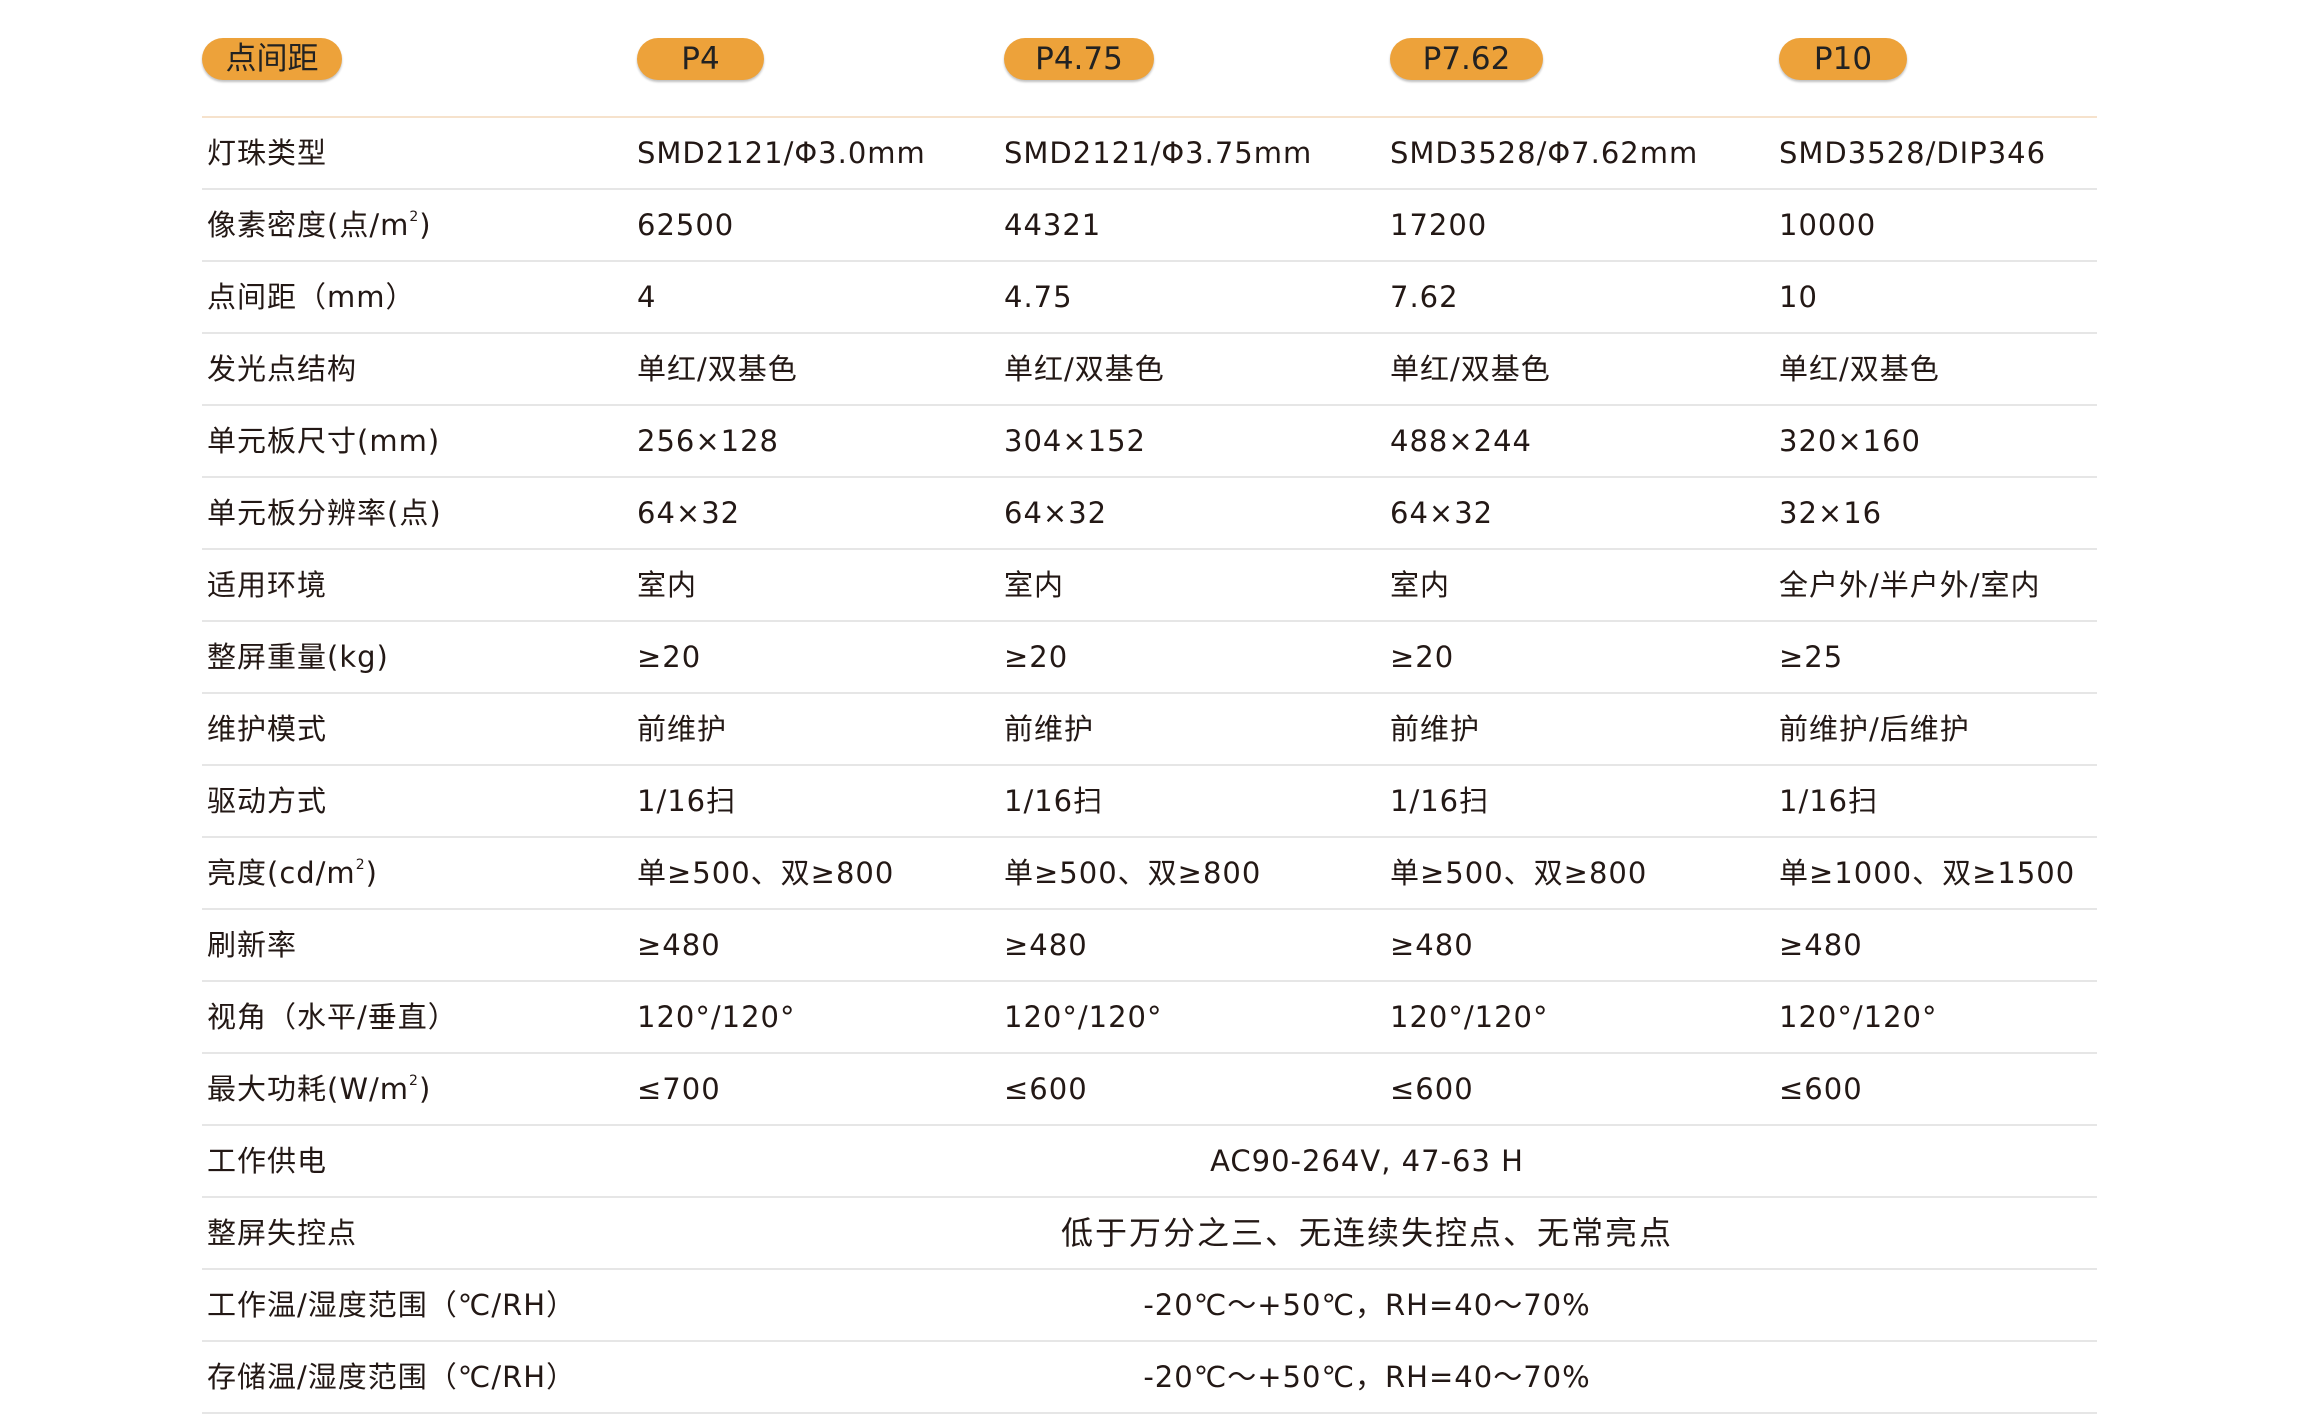 The image size is (2313, 1414). I want to click on table-row: 最大功耗(W/m2) ≤700 ≤600 ≤600 ≤600, so click(1149, 1090).